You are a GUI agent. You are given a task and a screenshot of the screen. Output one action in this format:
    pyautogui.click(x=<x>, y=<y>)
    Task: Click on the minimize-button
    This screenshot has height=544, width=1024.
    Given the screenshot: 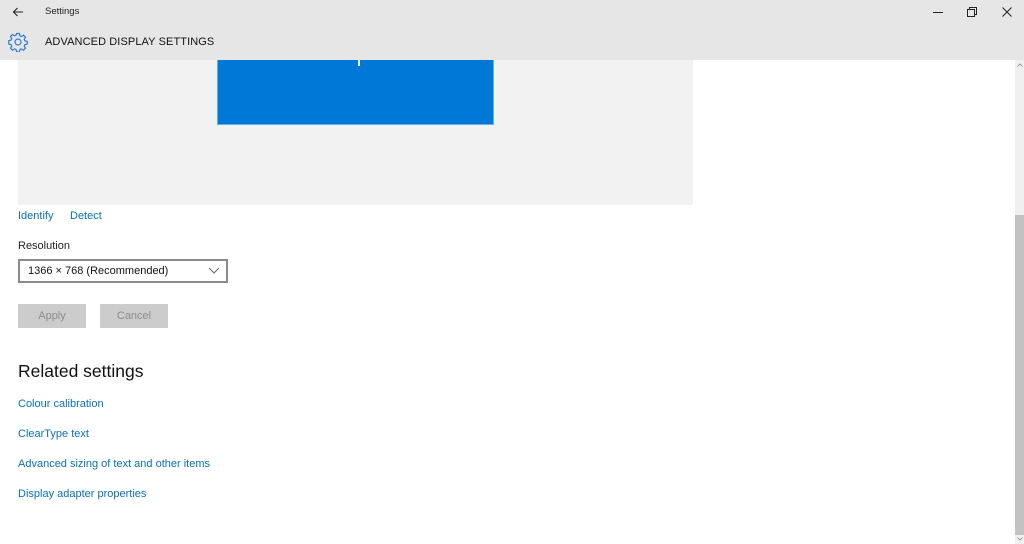 What is the action you would take?
    pyautogui.click(x=938, y=12)
    